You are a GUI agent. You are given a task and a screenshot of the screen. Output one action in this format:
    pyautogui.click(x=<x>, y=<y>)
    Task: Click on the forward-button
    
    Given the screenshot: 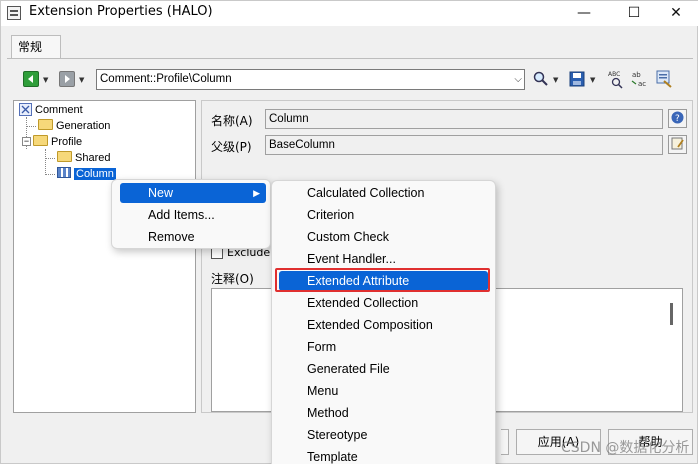 What is the action you would take?
    pyautogui.click(x=67, y=79)
    